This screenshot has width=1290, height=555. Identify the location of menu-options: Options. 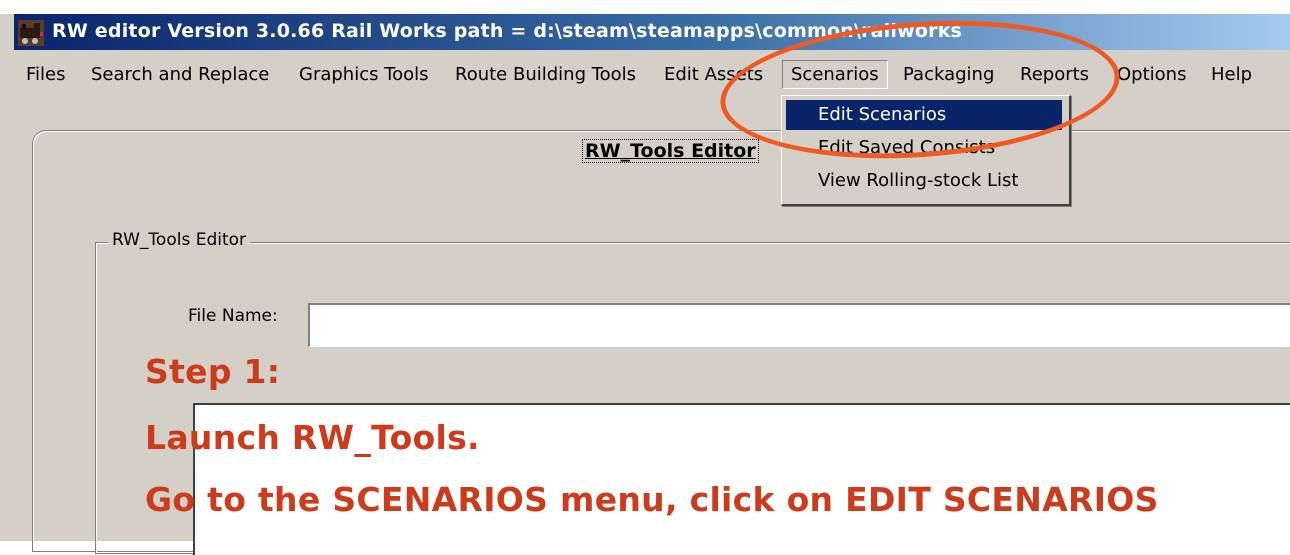
(1151, 74).